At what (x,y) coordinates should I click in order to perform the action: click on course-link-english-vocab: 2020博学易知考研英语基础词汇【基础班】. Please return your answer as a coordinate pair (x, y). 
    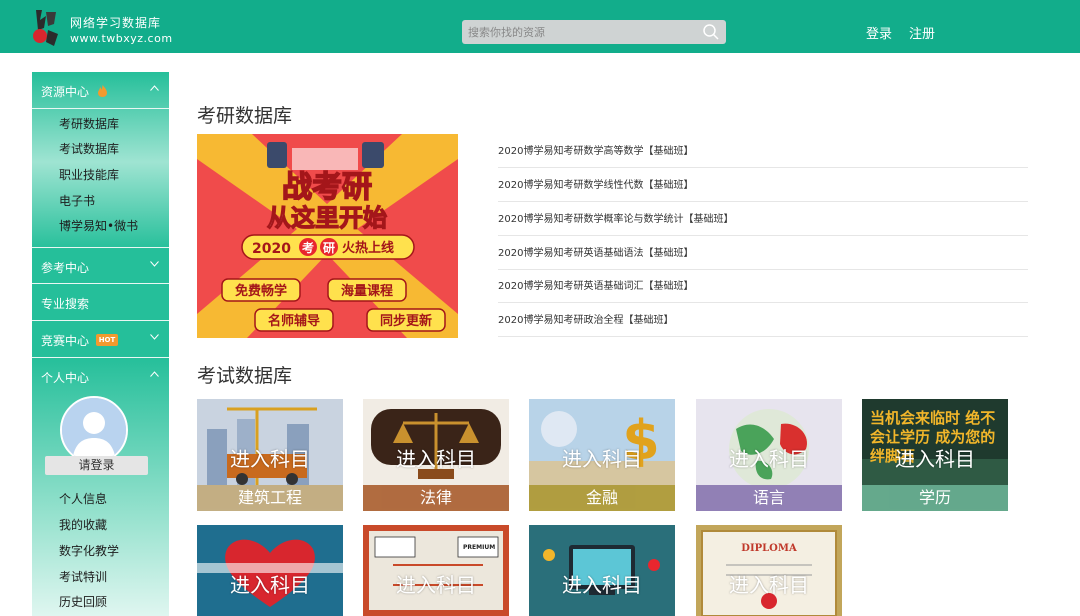
    Looking at the image, I should click on (763, 286).